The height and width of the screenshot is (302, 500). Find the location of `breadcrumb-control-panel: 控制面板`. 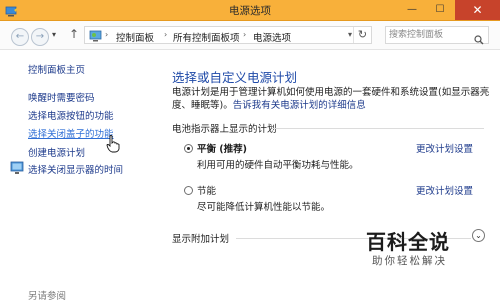

breadcrumb-control-panel: 控制面板 is located at coordinates (135, 37).